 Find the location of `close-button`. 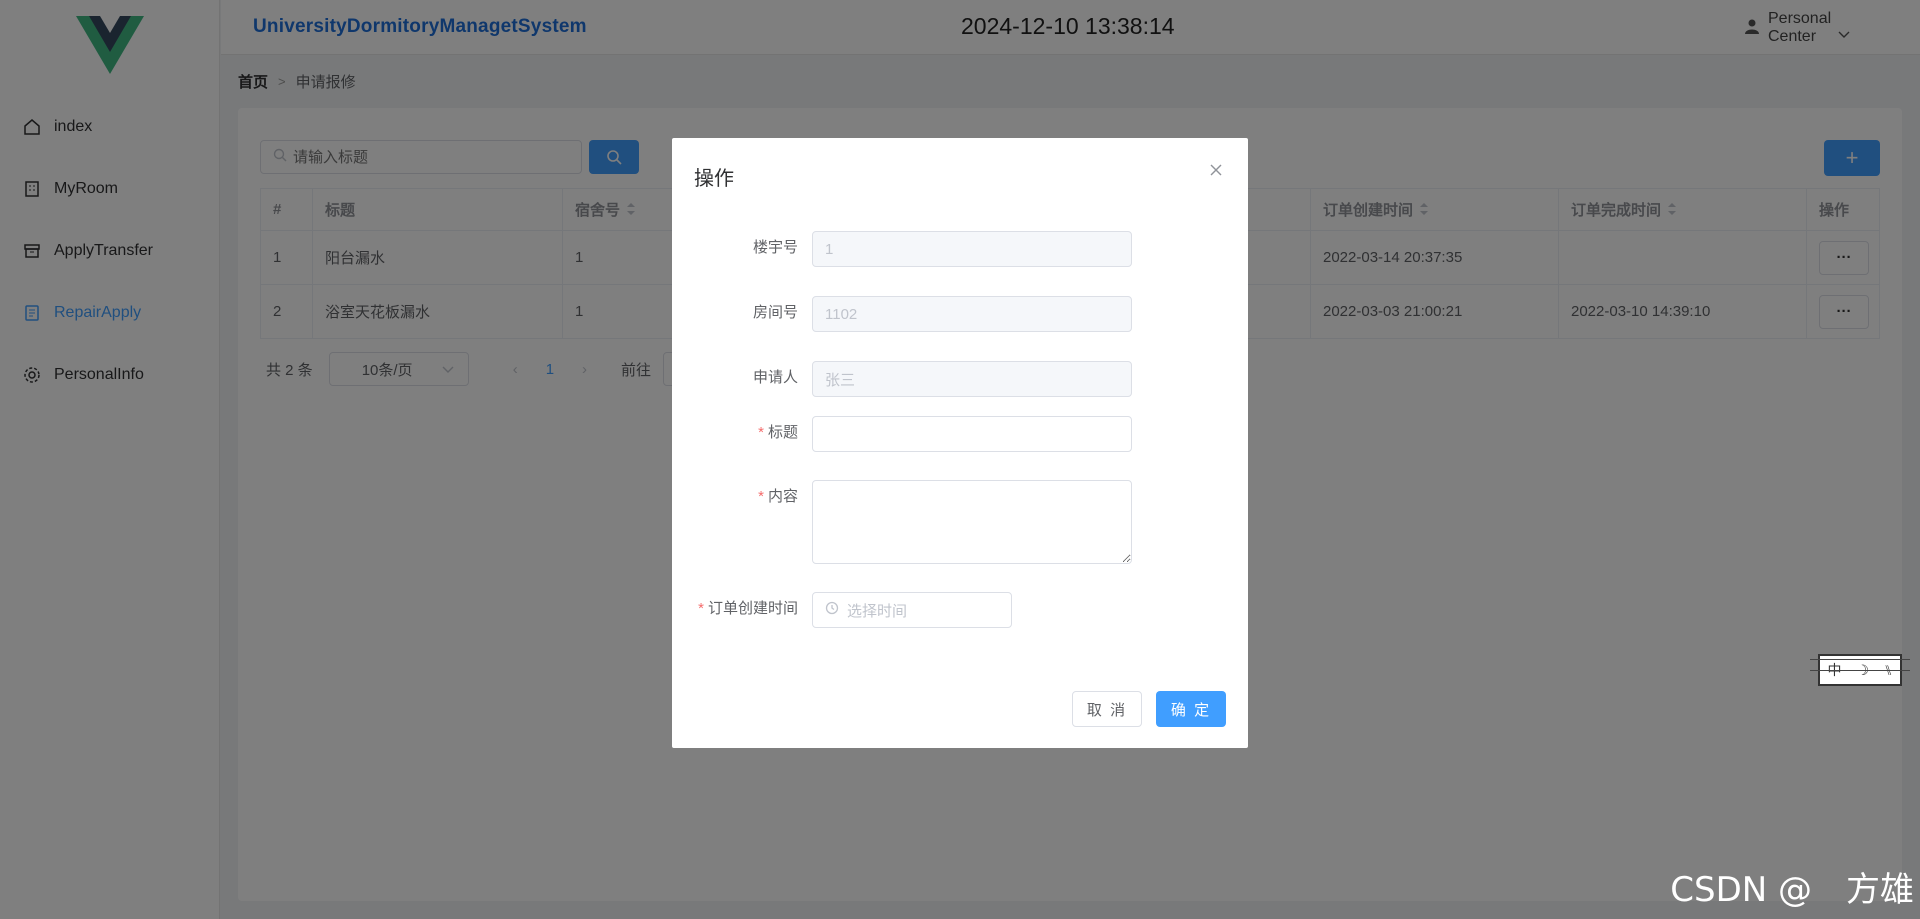

close-button is located at coordinates (1216, 170).